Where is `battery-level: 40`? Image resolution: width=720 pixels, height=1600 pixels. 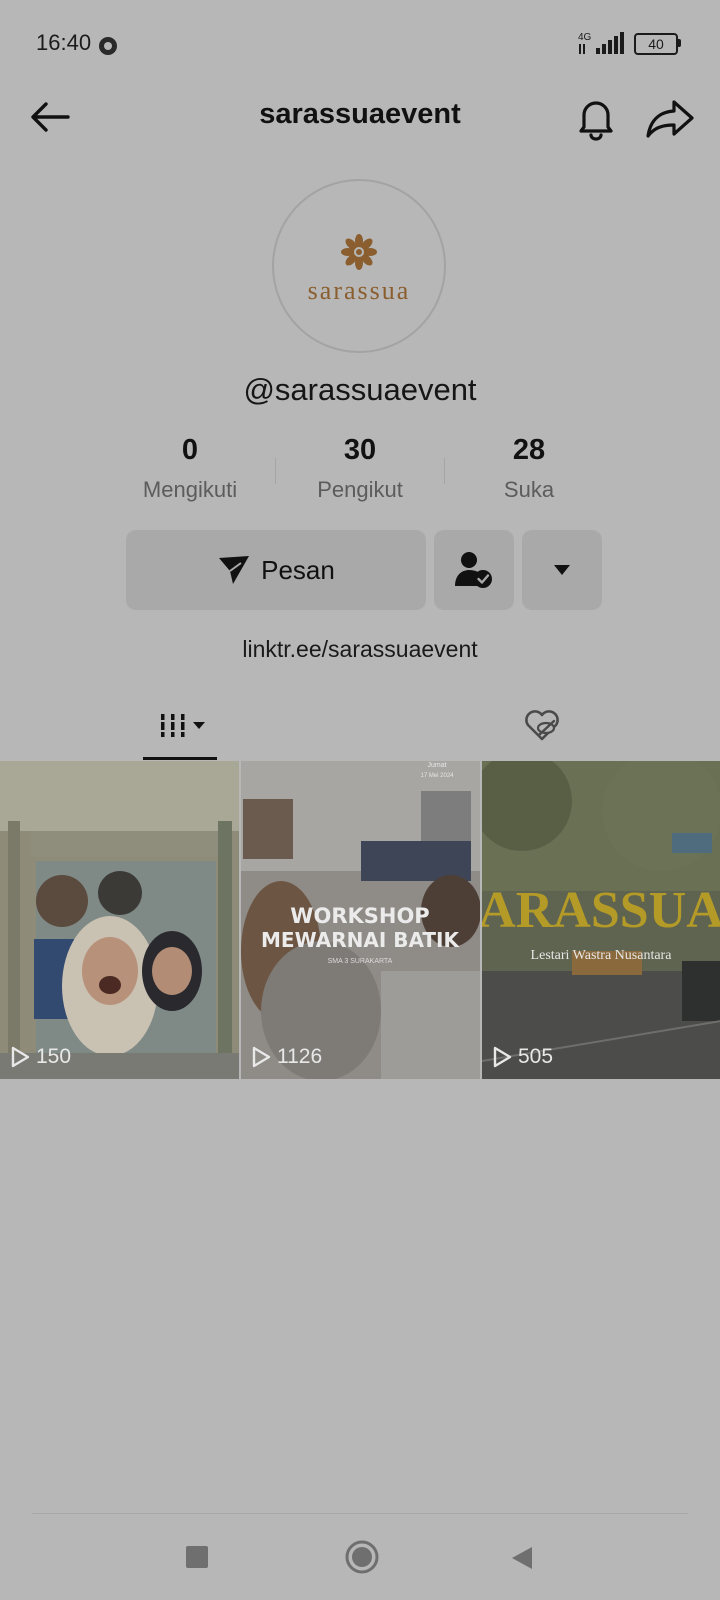
battery-level: 40 is located at coordinates (656, 44).